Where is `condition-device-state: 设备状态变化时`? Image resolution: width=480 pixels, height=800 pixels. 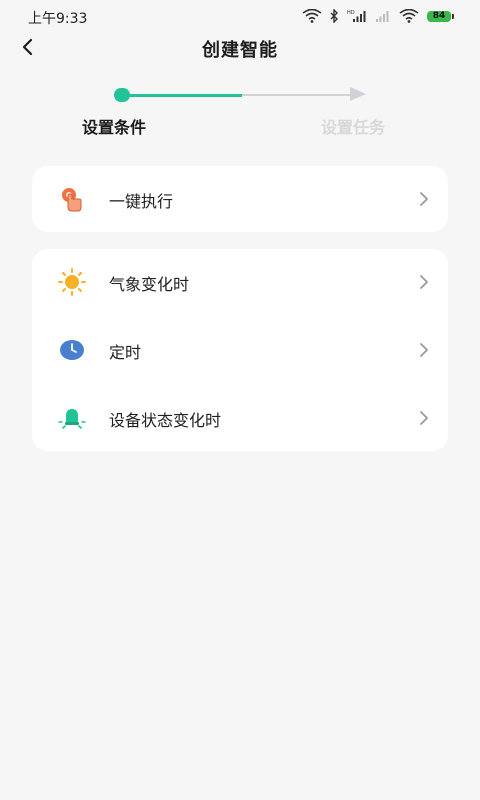
condition-device-state: 设备状态变化时 is located at coordinates (240, 418).